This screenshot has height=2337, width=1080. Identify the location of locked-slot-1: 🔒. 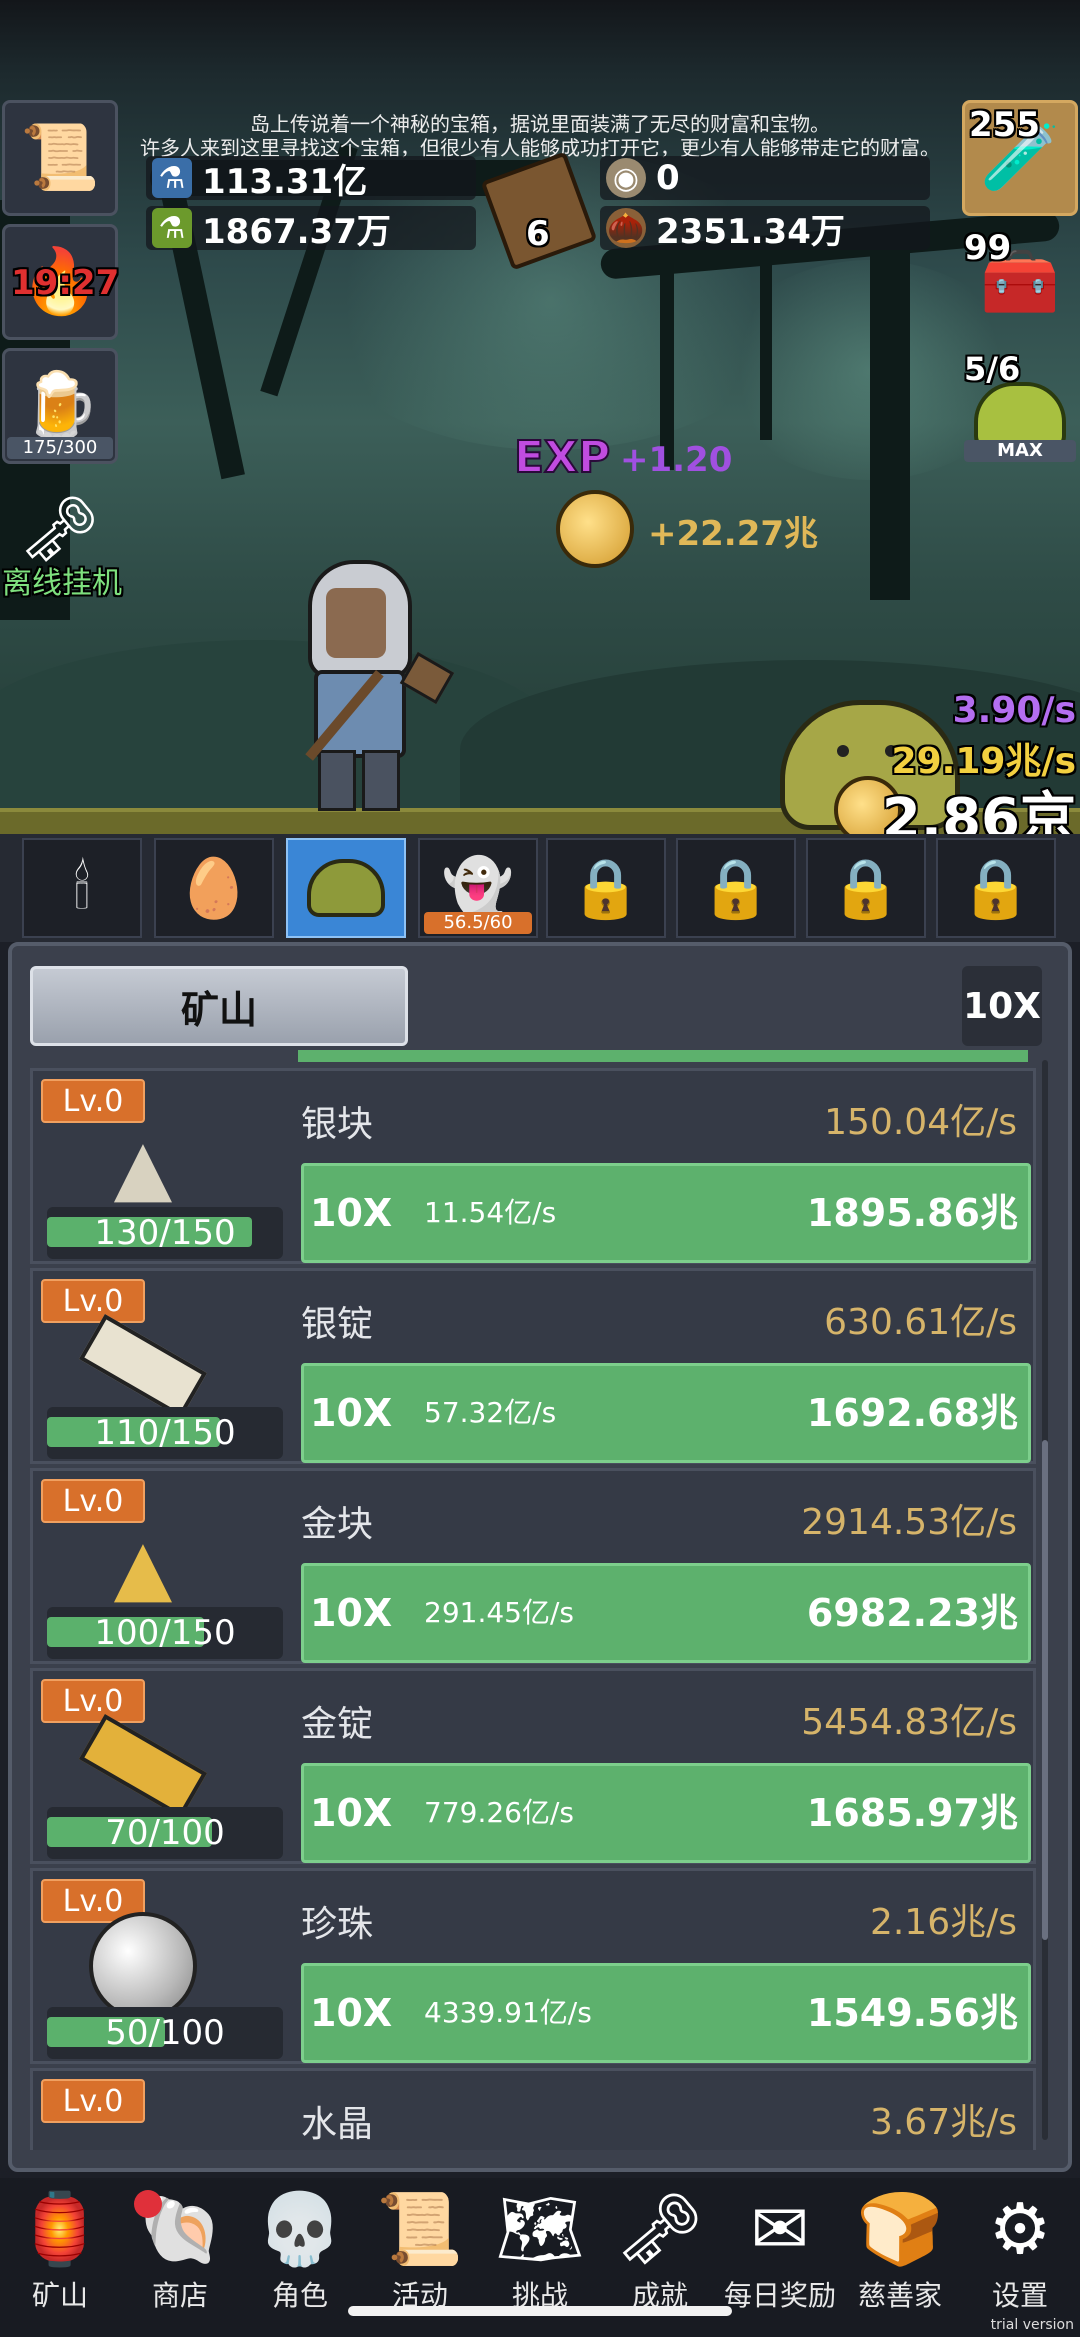
(606, 888).